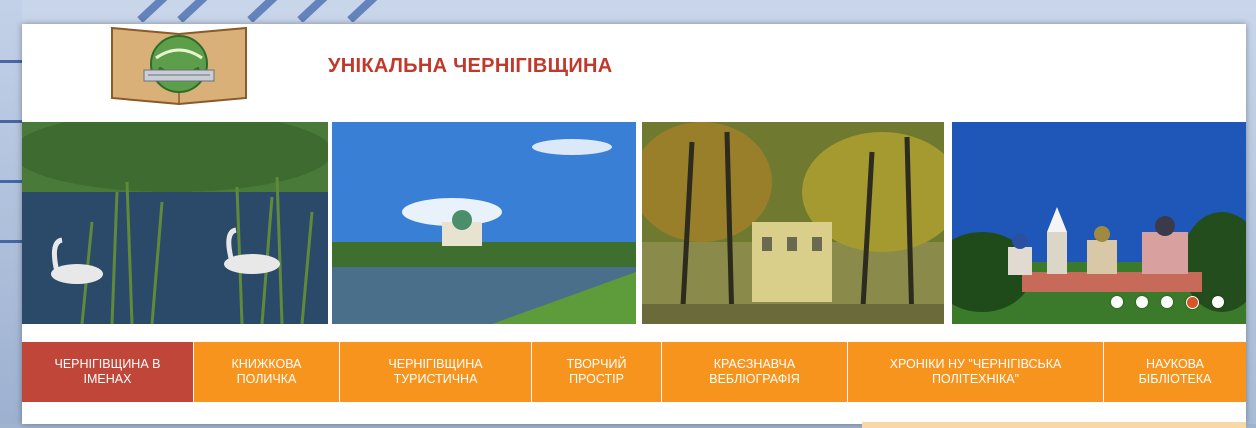 This screenshot has width=1256, height=428. I want to click on side-widget-top, so click(1054, 425).